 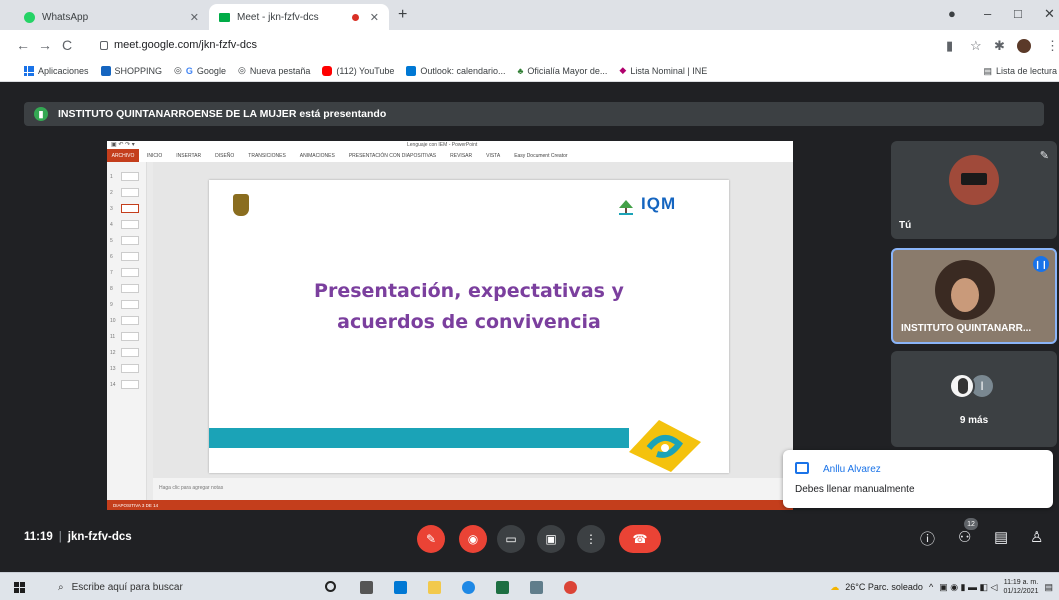 What do you see at coordinates (1021, 71) in the screenshot?
I see `reading-list-button: ▤ Lista de lectura` at bounding box center [1021, 71].